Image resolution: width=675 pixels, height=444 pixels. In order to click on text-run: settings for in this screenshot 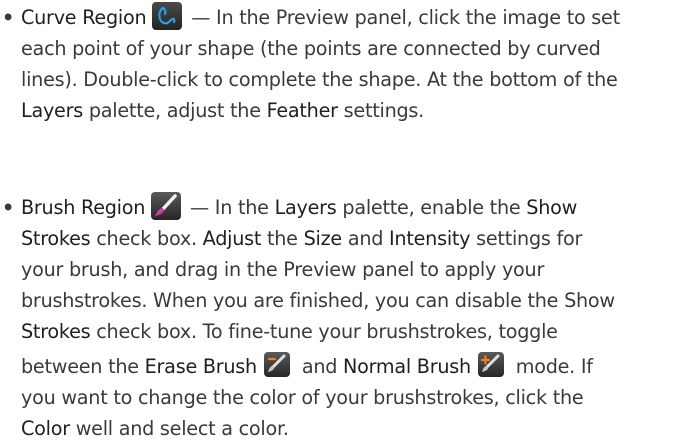, I will do `click(526, 238)`.